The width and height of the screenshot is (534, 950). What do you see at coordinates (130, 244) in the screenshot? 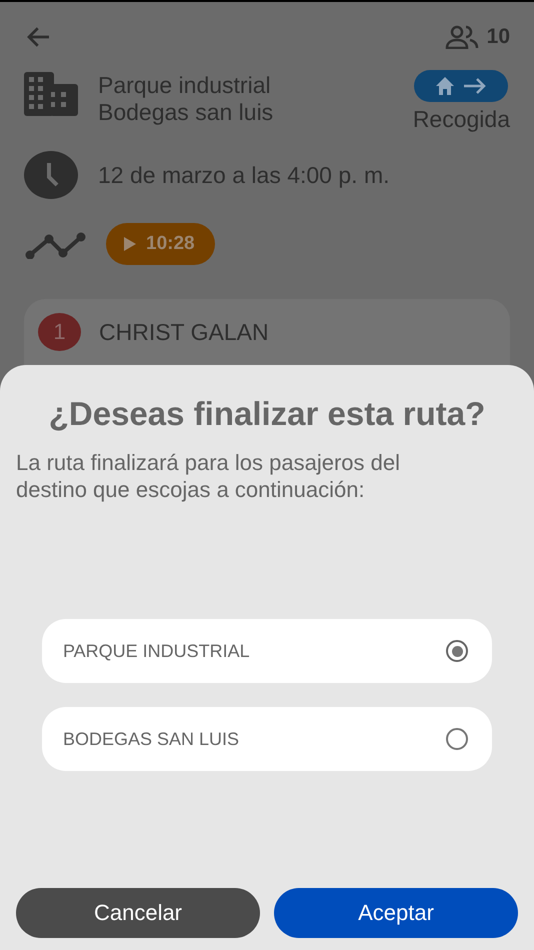
I see `play-icon` at bounding box center [130, 244].